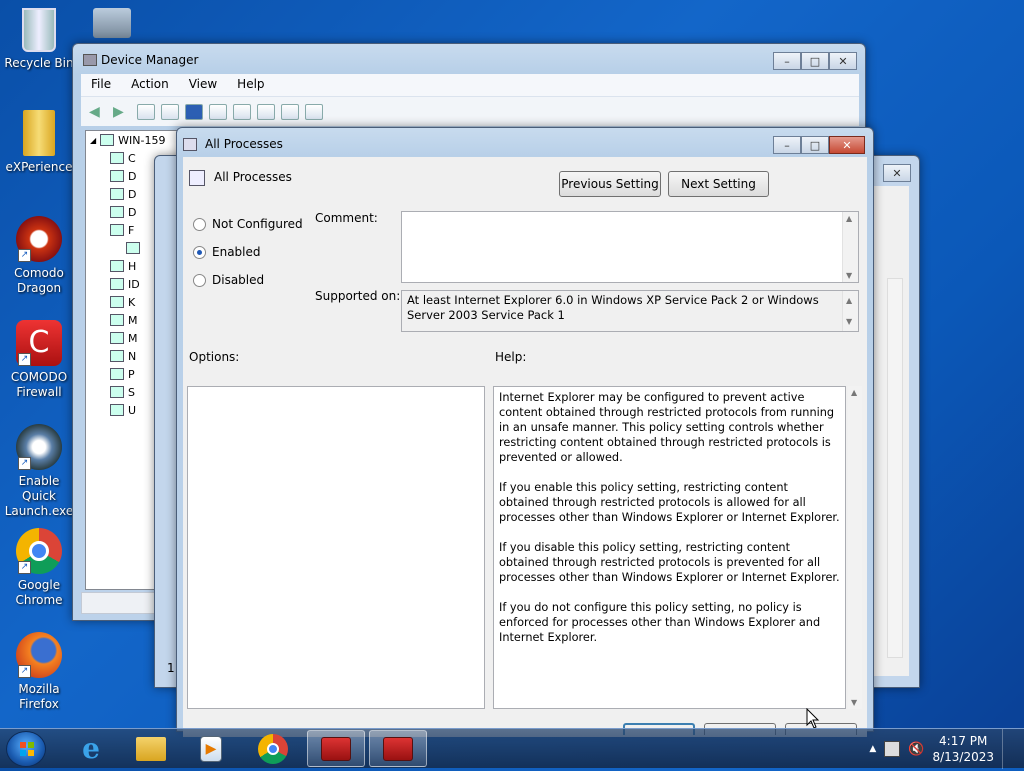 The image size is (1024, 771). What do you see at coordinates (290, 111) in the screenshot?
I see `uninstall-icon` at bounding box center [290, 111].